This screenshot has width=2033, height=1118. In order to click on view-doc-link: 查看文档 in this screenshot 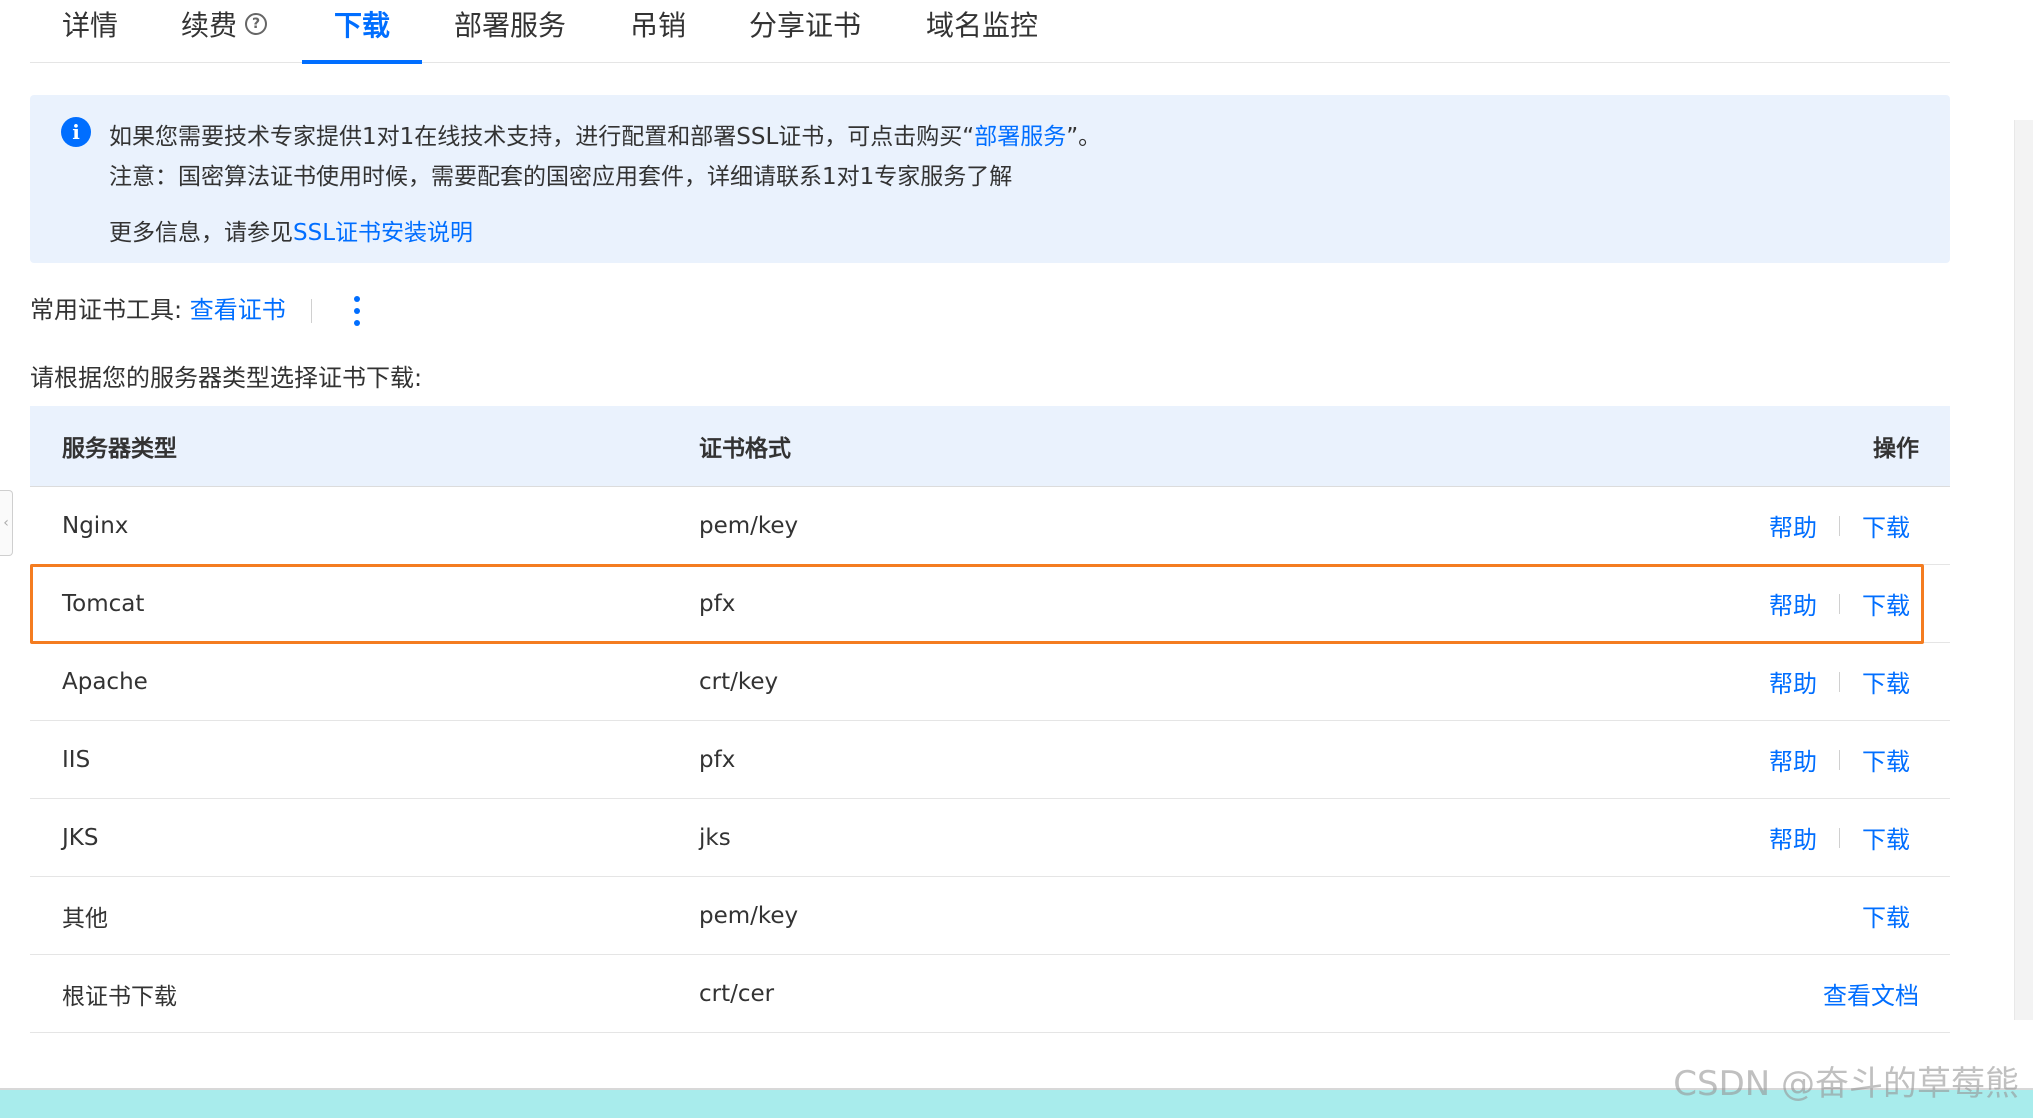, I will do `click(1871, 993)`.